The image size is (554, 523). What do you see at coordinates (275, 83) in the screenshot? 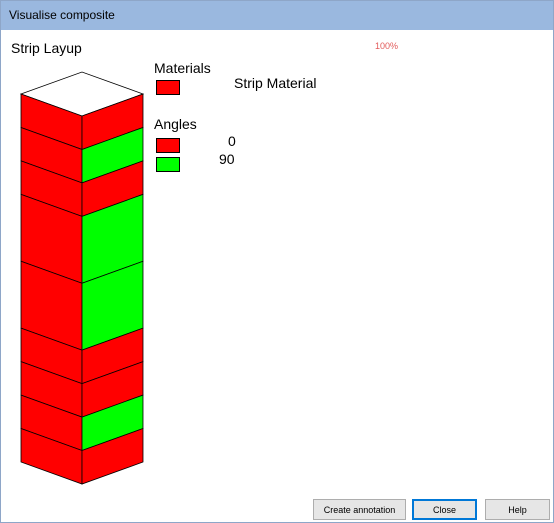
I see `material-label: Strip Material` at bounding box center [275, 83].